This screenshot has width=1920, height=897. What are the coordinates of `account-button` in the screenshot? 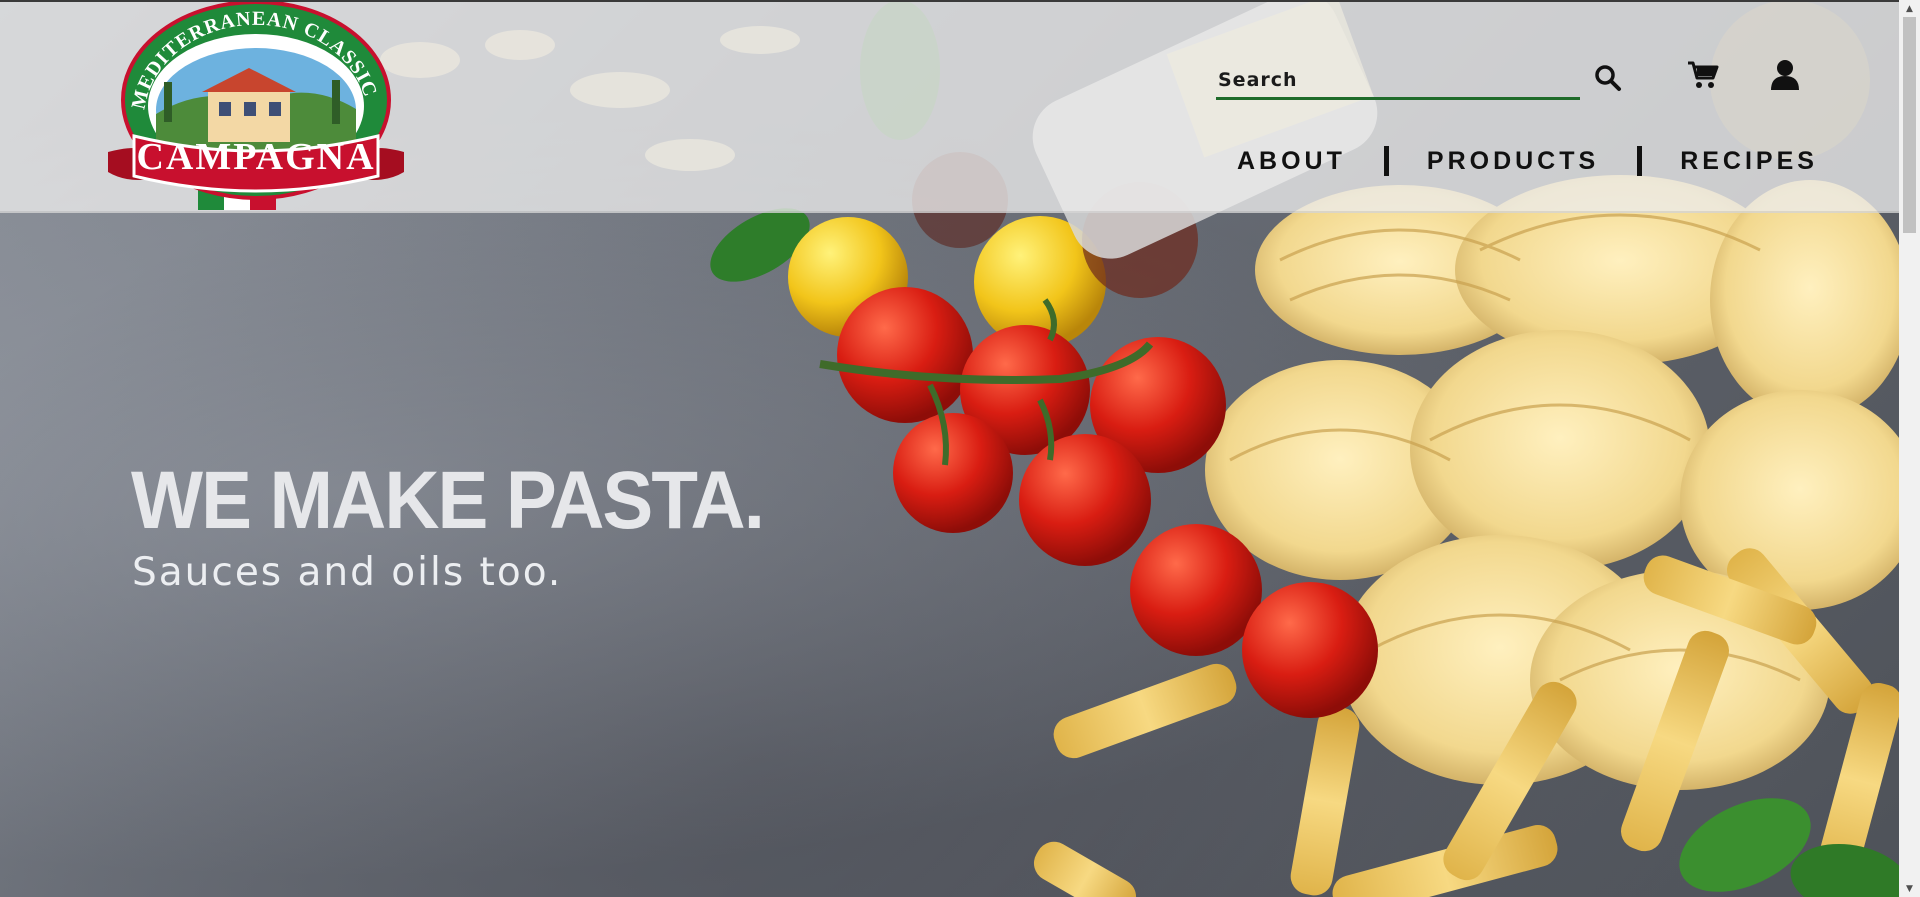 It's located at (1785, 75).